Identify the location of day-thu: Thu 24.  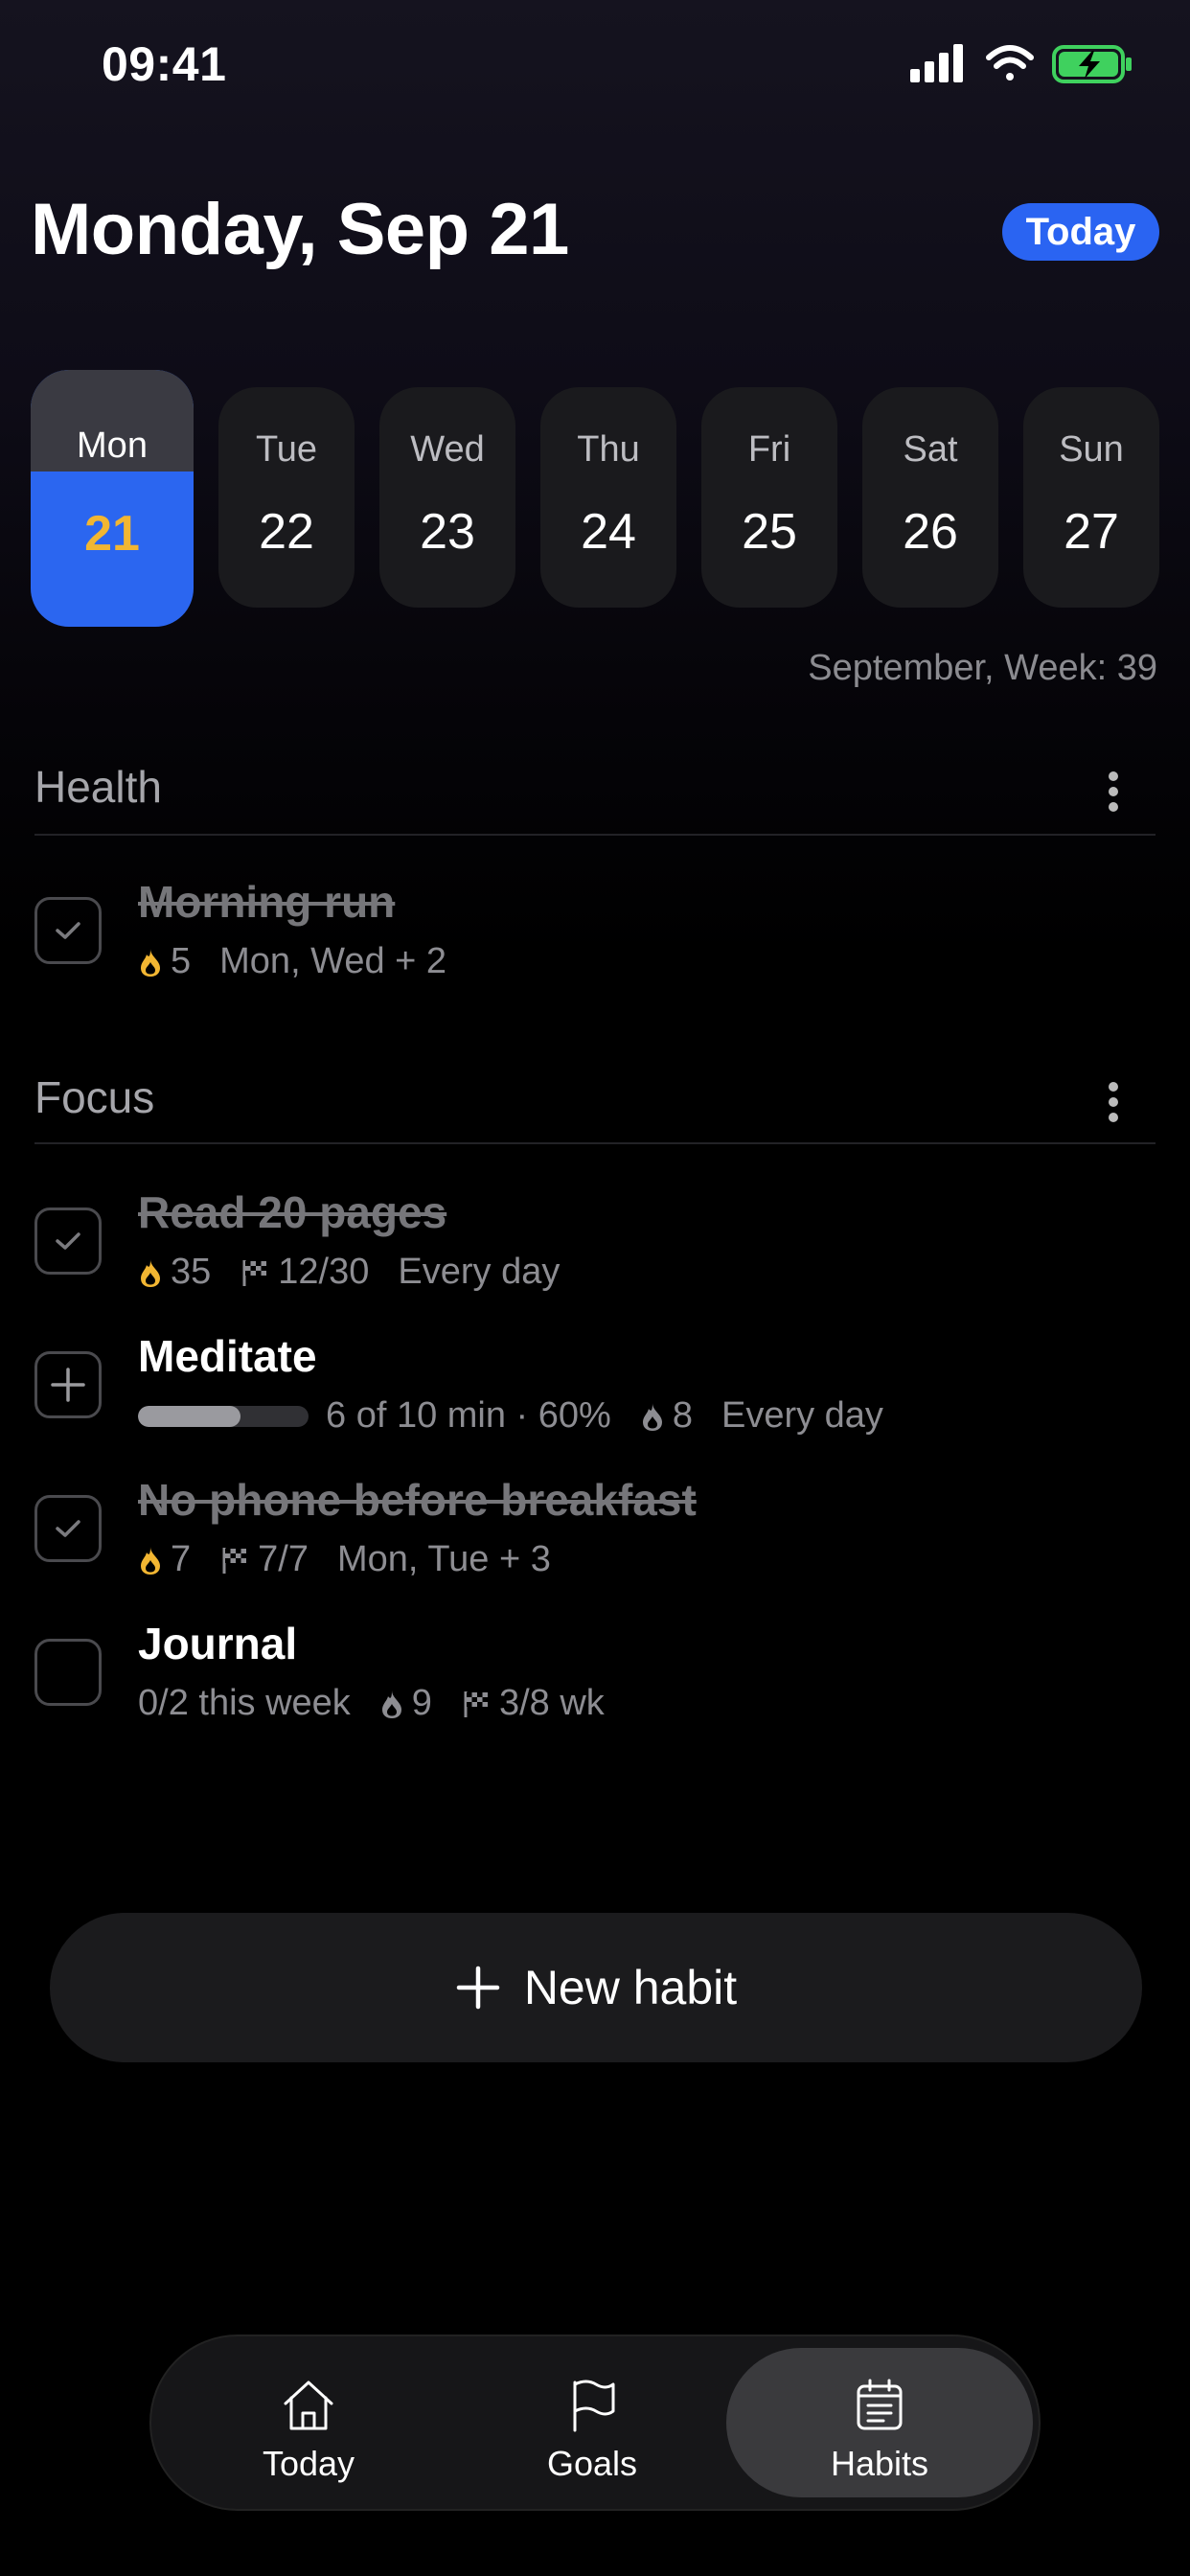
(608, 497).